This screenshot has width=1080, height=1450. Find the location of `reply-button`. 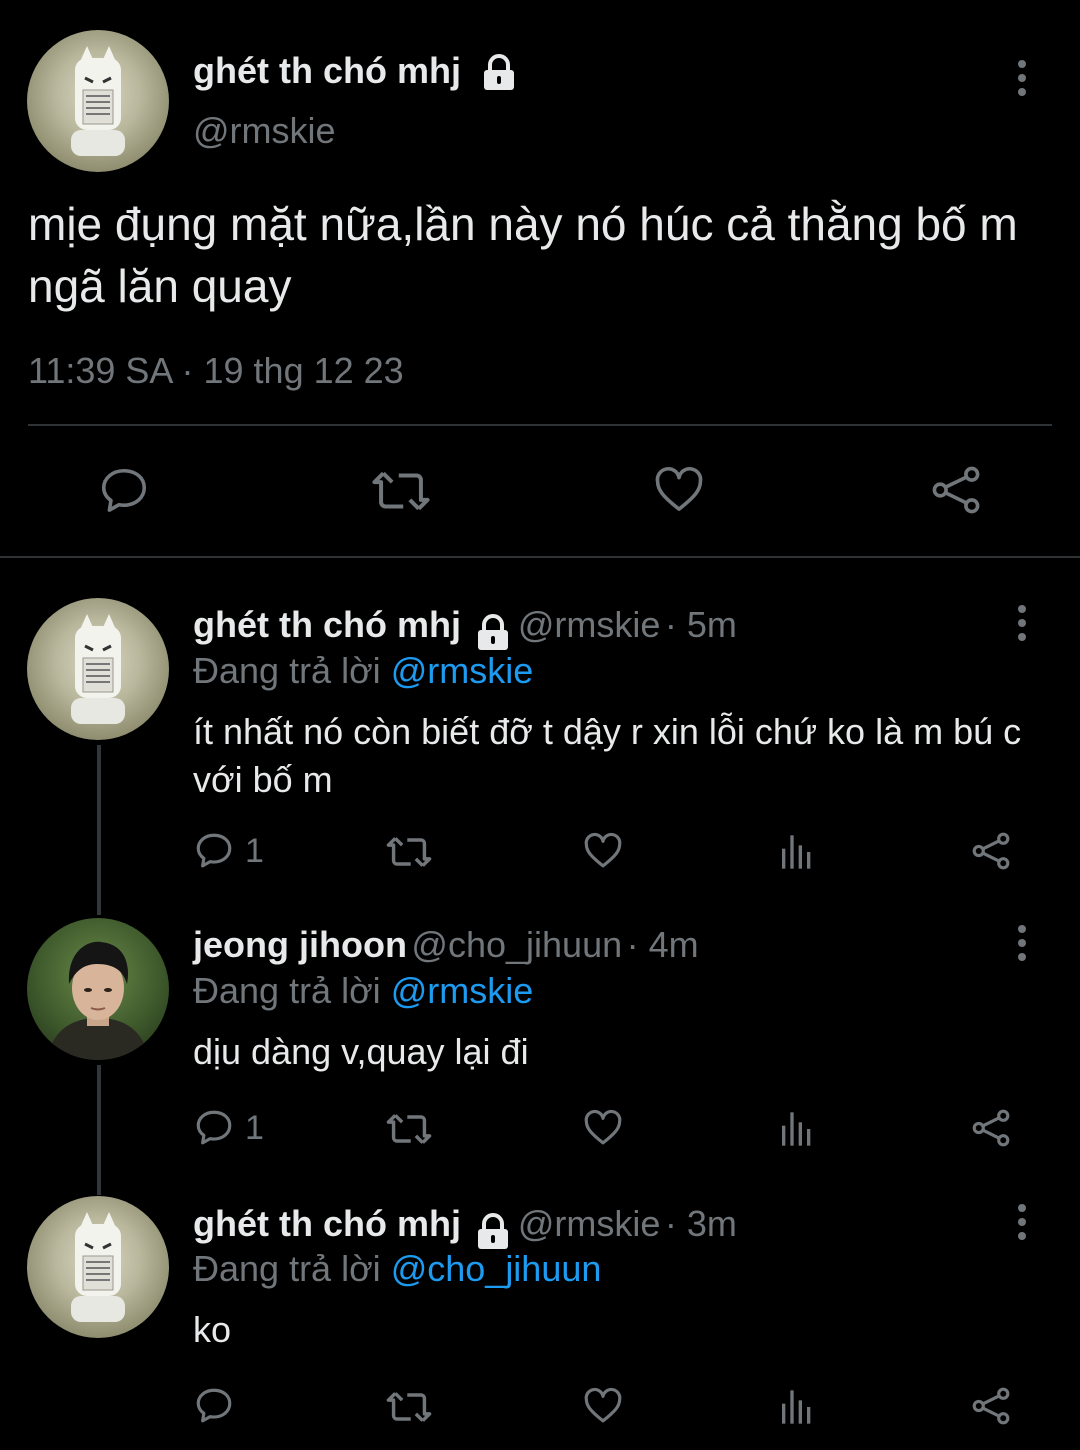

reply-button is located at coordinates (219, 1406).